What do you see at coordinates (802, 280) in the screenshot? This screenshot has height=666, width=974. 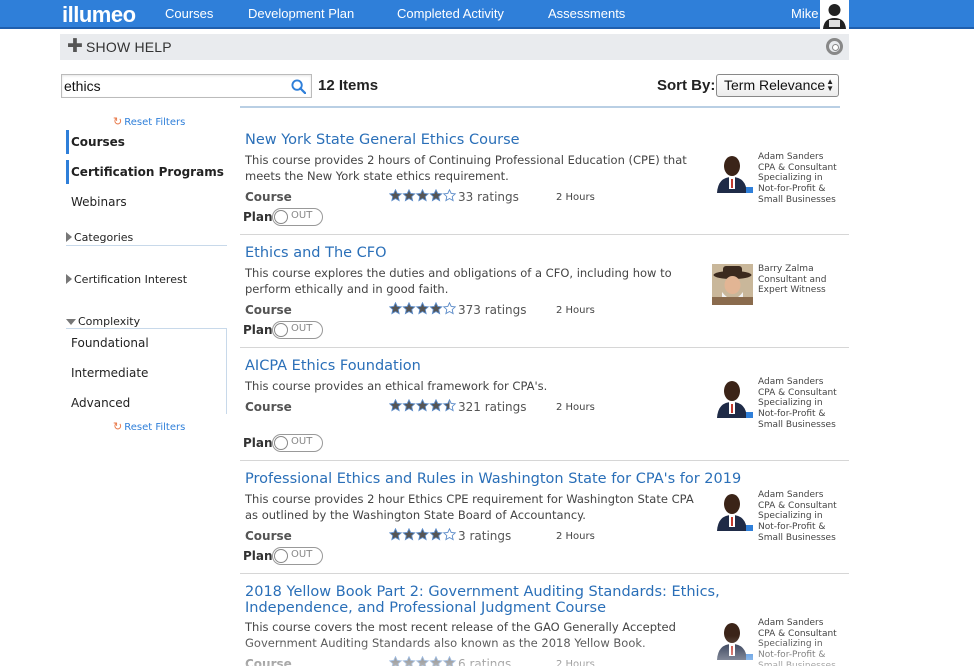 I see `instructor-info: Barry Zalma Consultant and Expert Witness` at bounding box center [802, 280].